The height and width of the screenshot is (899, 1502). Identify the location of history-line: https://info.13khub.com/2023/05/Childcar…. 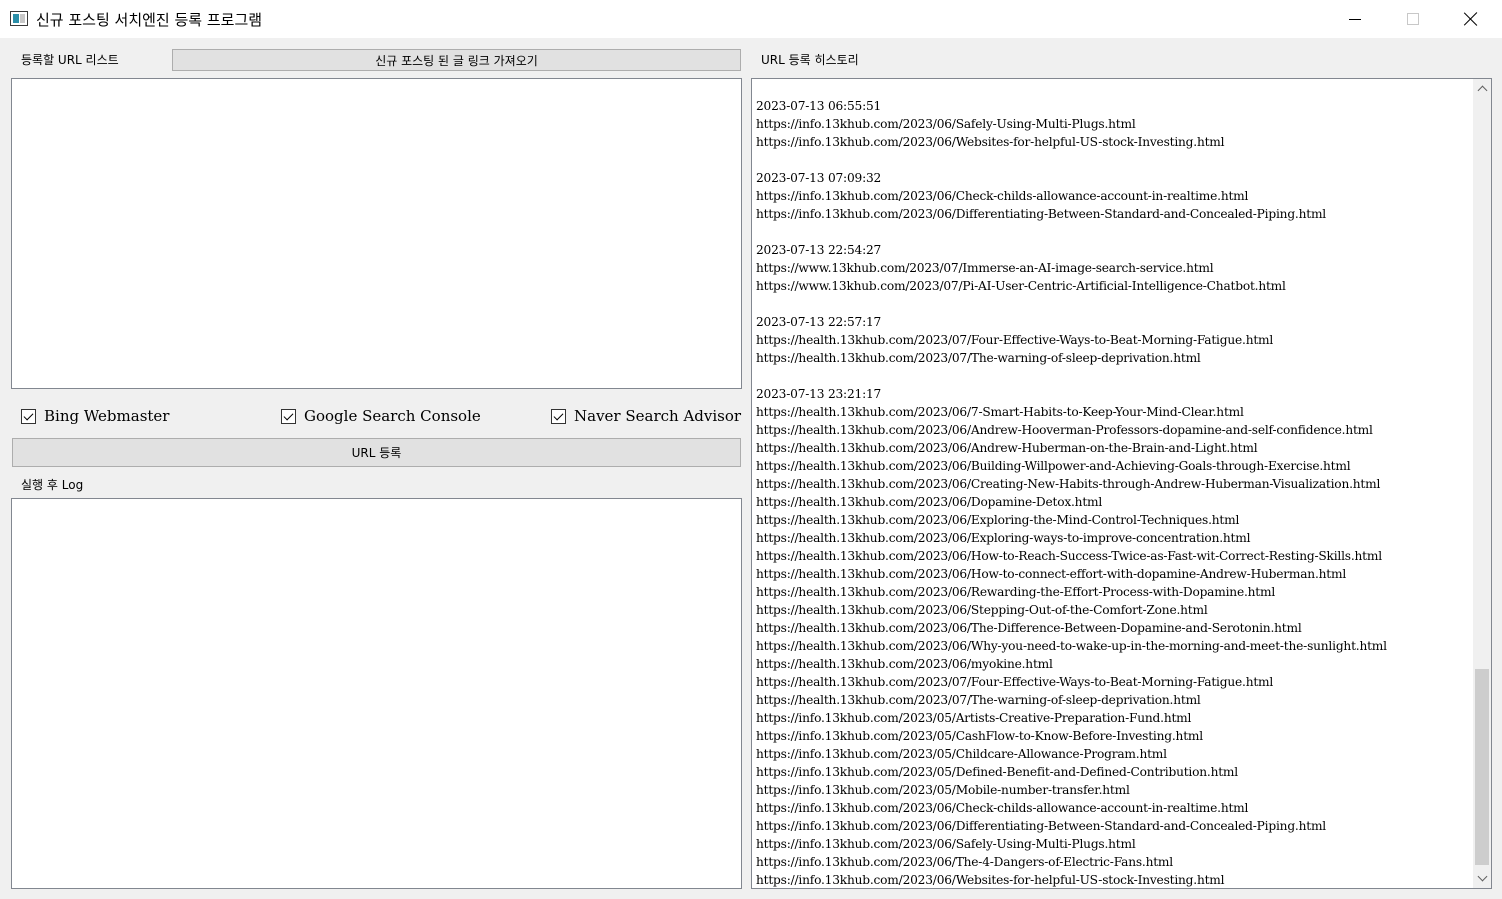
(961, 754).